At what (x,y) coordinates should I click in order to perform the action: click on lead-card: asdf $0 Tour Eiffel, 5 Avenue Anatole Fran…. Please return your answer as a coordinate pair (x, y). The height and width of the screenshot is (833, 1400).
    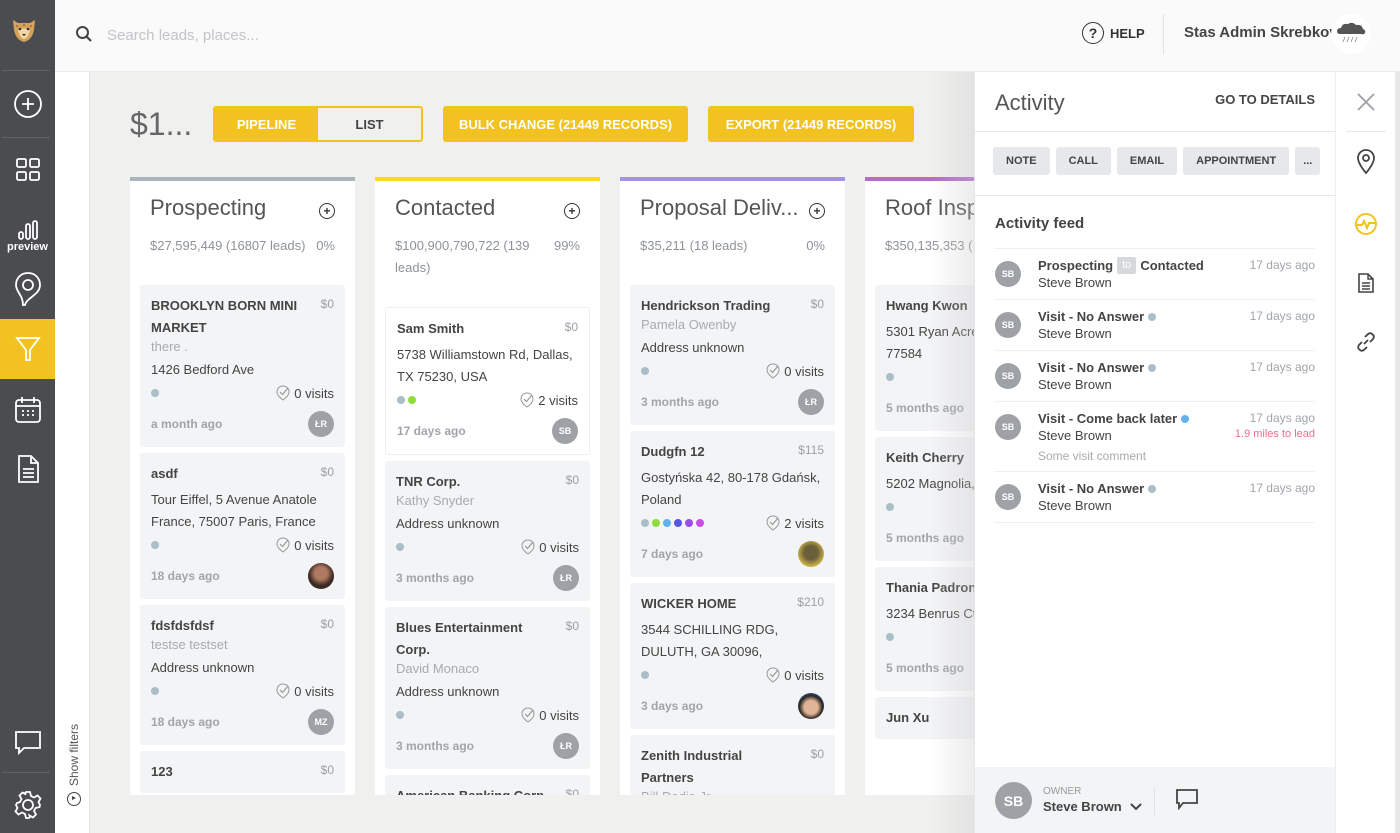
    Looking at the image, I should click on (242, 526).